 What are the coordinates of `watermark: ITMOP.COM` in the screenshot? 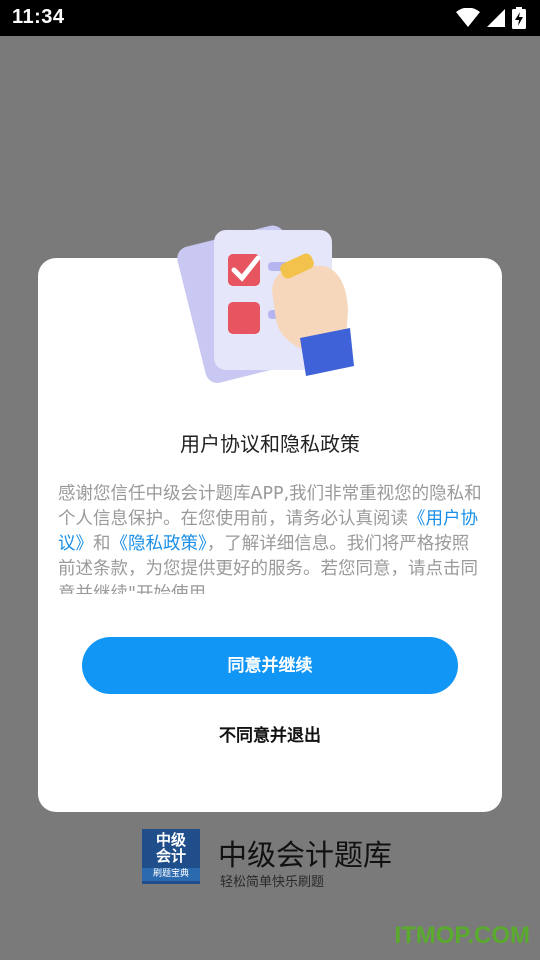 It's located at (462, 935).